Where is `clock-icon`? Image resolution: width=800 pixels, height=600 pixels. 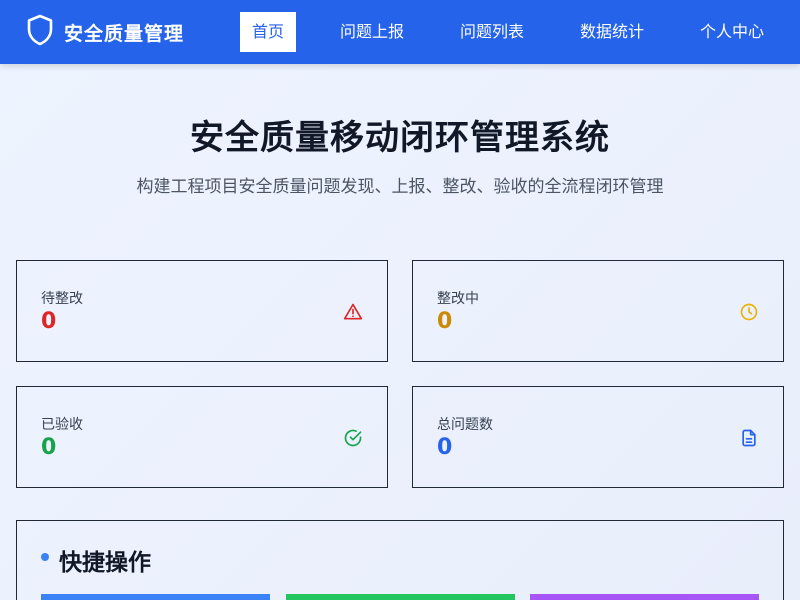 clock-icon is located at coordinates (749, 312).